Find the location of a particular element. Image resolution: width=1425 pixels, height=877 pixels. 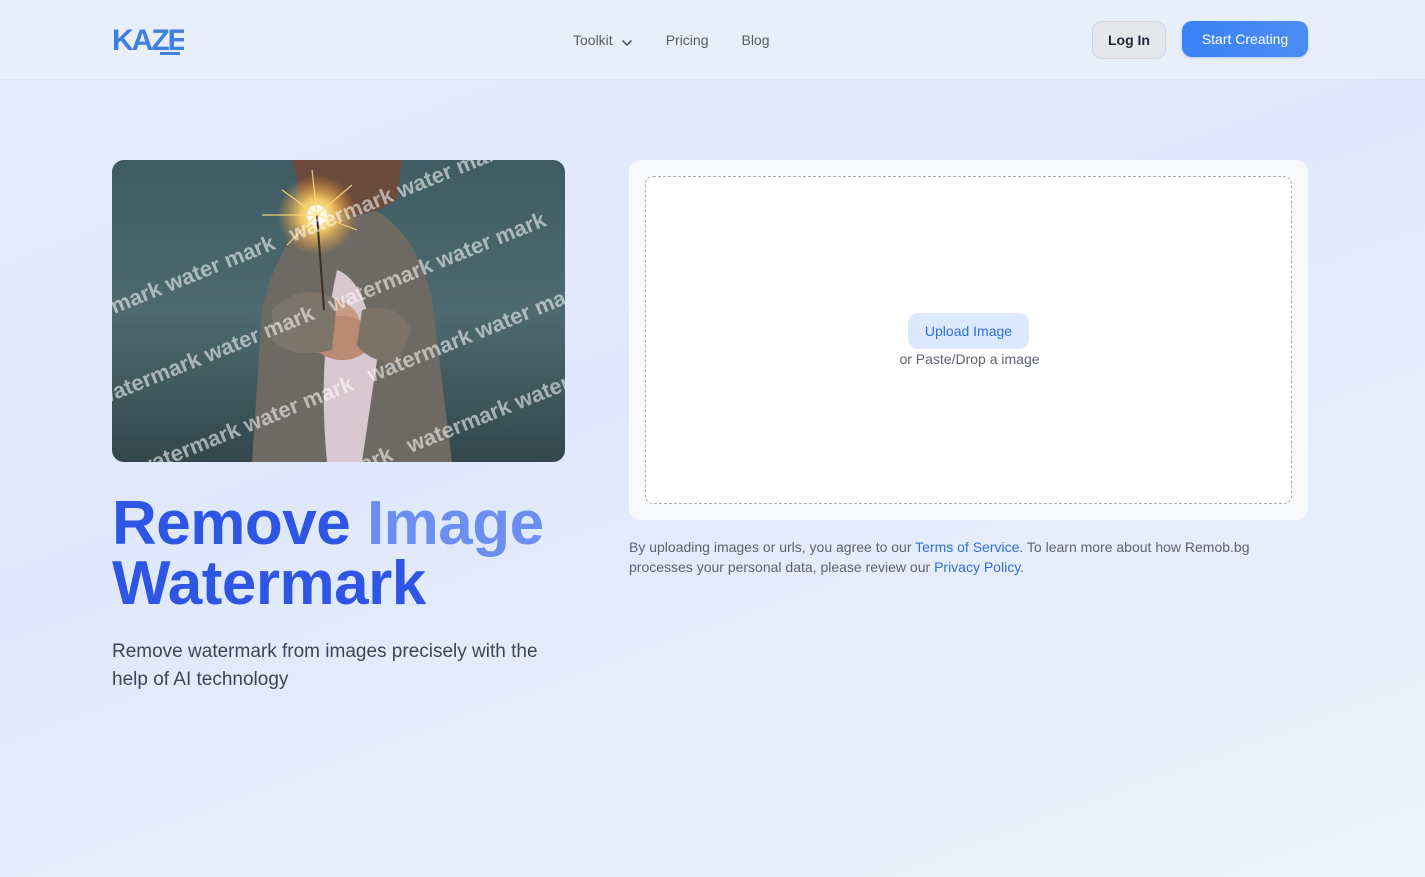

svg-text: KAZE is located at coordinates (148, 40).